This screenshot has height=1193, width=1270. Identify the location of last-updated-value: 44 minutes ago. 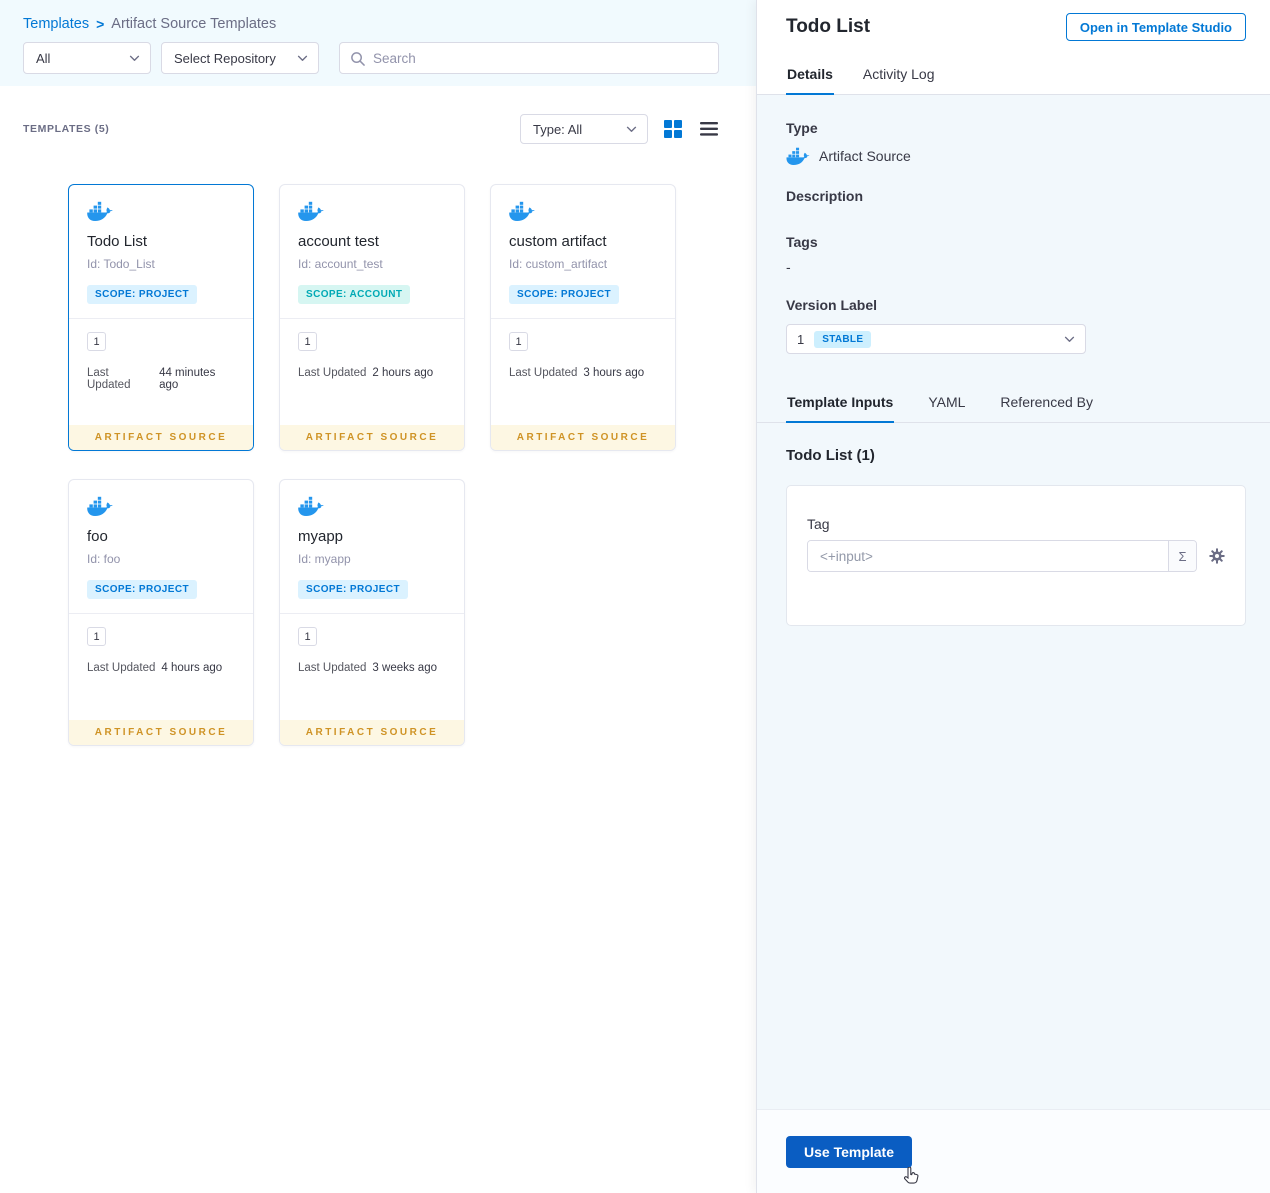
(187, 379).